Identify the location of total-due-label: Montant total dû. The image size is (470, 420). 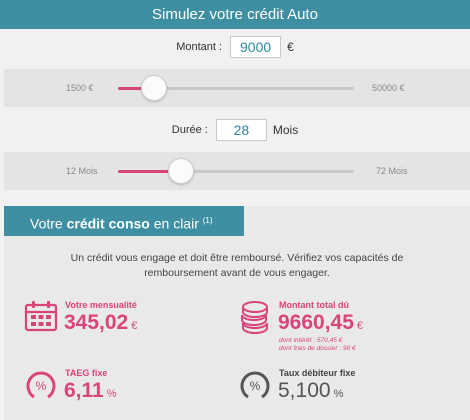
(314, 305).